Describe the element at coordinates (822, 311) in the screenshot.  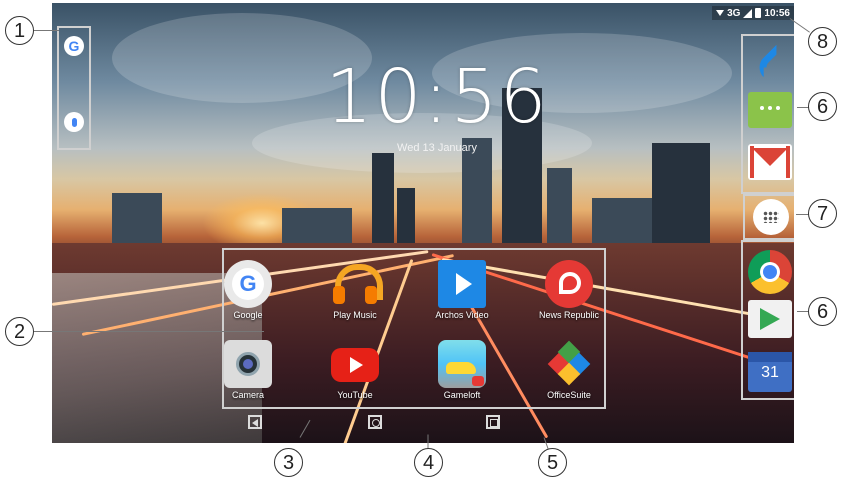
I see `callout-6-bottom: 6` at that location.